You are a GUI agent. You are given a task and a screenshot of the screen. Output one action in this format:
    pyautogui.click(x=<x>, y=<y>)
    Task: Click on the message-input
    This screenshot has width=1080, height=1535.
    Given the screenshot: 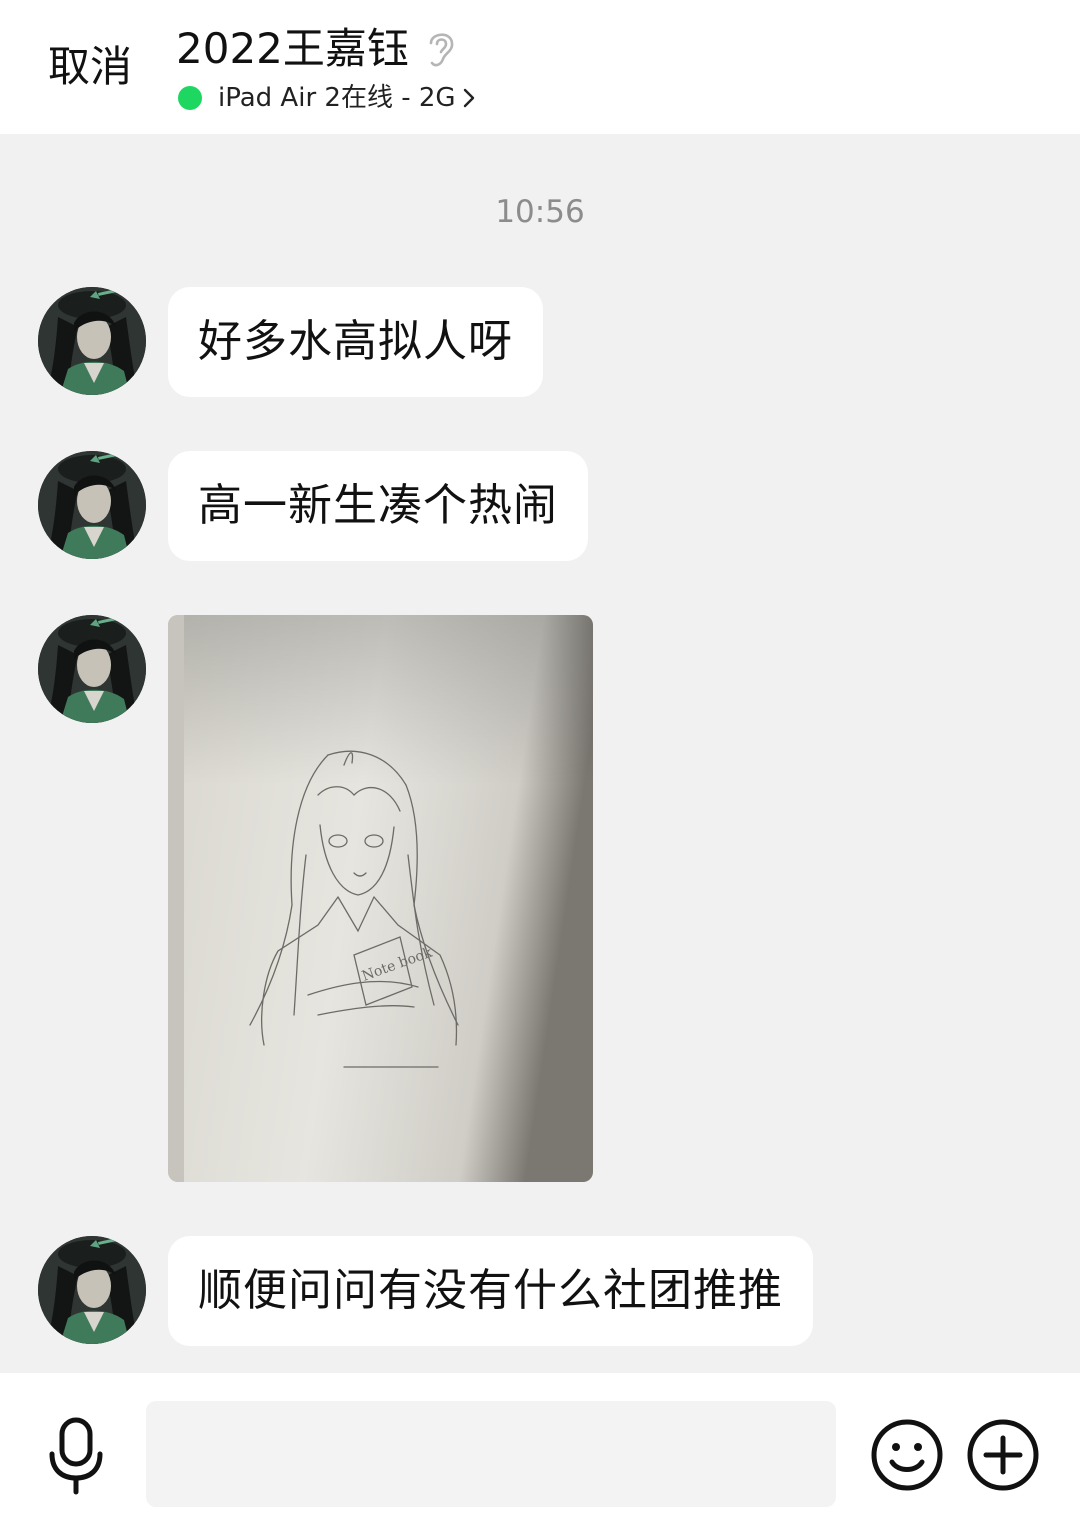 What is the action you would take?
    pyautogui.click(x=491, y=1454)
    